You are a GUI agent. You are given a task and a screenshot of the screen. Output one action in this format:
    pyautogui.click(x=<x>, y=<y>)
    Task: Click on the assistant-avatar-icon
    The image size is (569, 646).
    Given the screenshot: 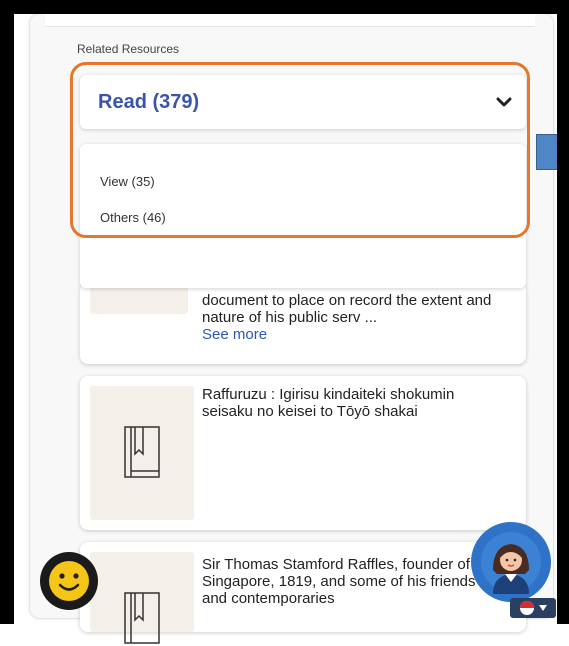 What is the action you would take?
    pyautogui.click(x=511, y=563)
    